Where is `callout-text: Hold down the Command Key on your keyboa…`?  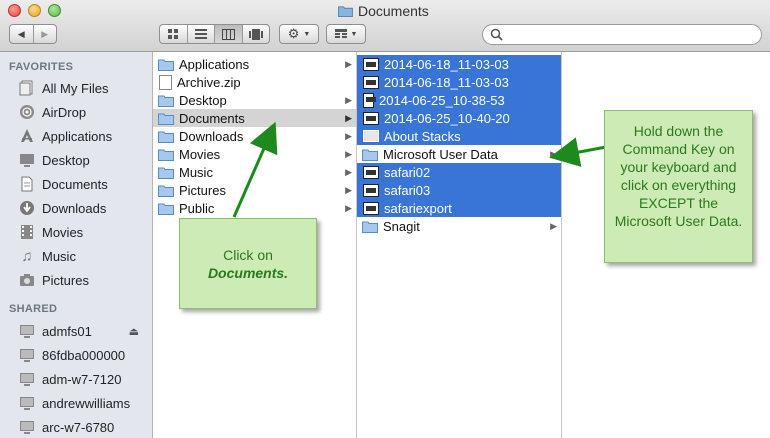 callout-text: Hold down the Command Key on your keyboa… is located at coordinates (678, 176).